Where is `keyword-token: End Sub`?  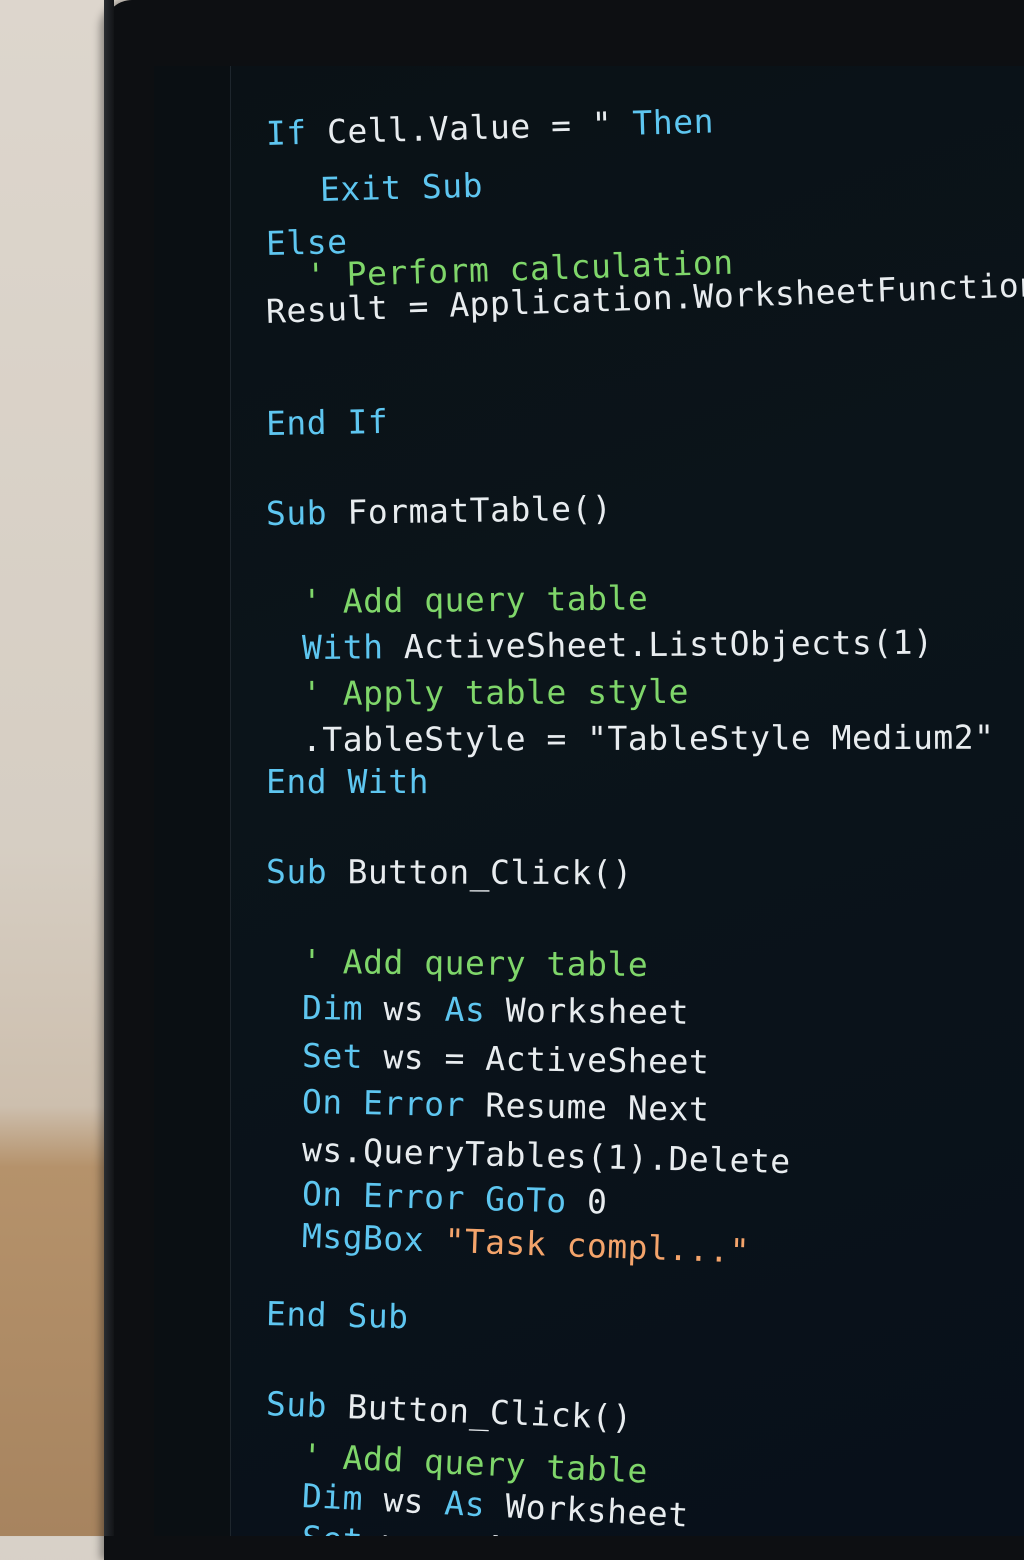 keyword-token: End Sub is located at coordinates (337, 1315).